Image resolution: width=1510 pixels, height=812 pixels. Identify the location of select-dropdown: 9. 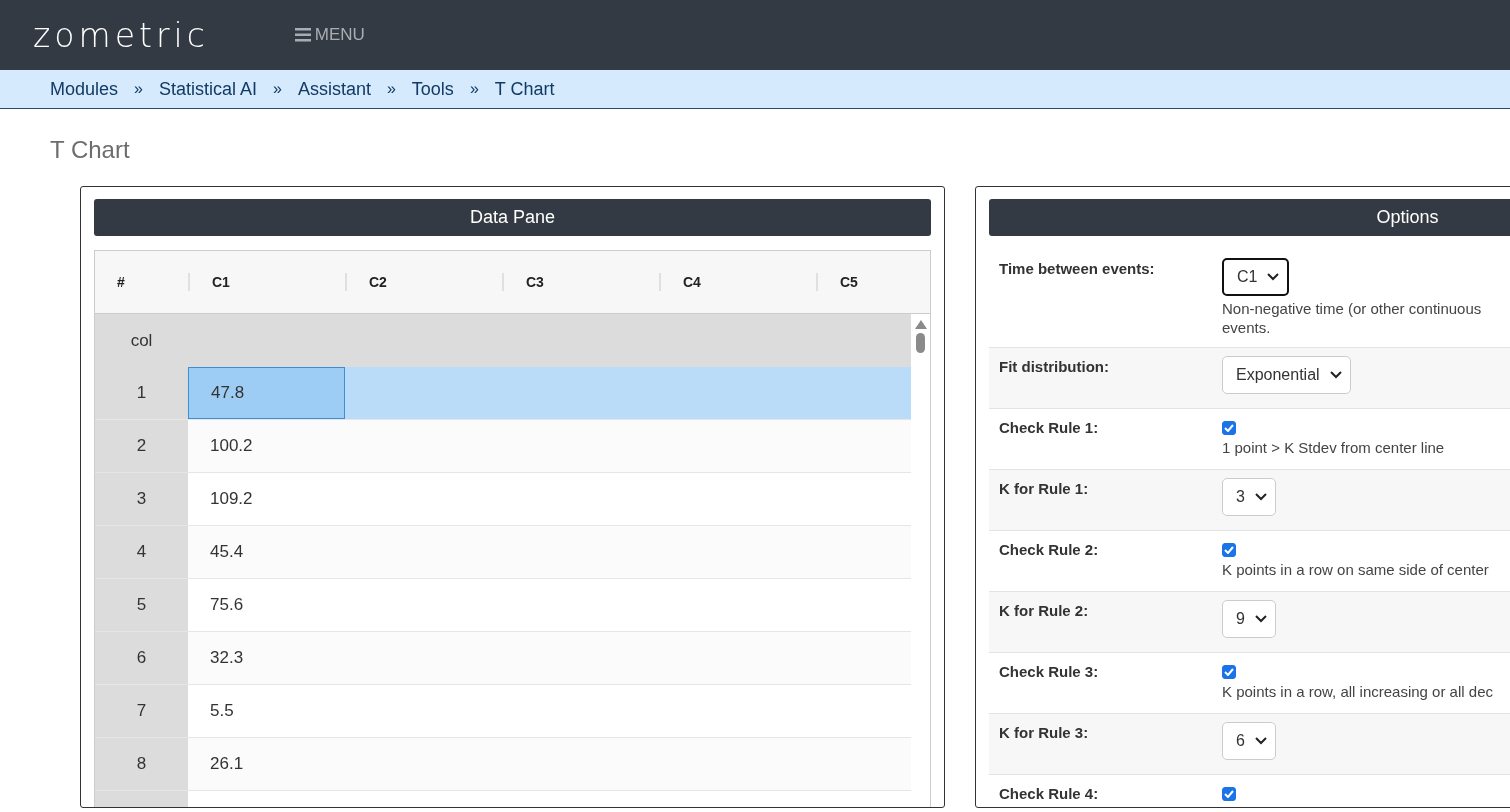
(1249, 619).